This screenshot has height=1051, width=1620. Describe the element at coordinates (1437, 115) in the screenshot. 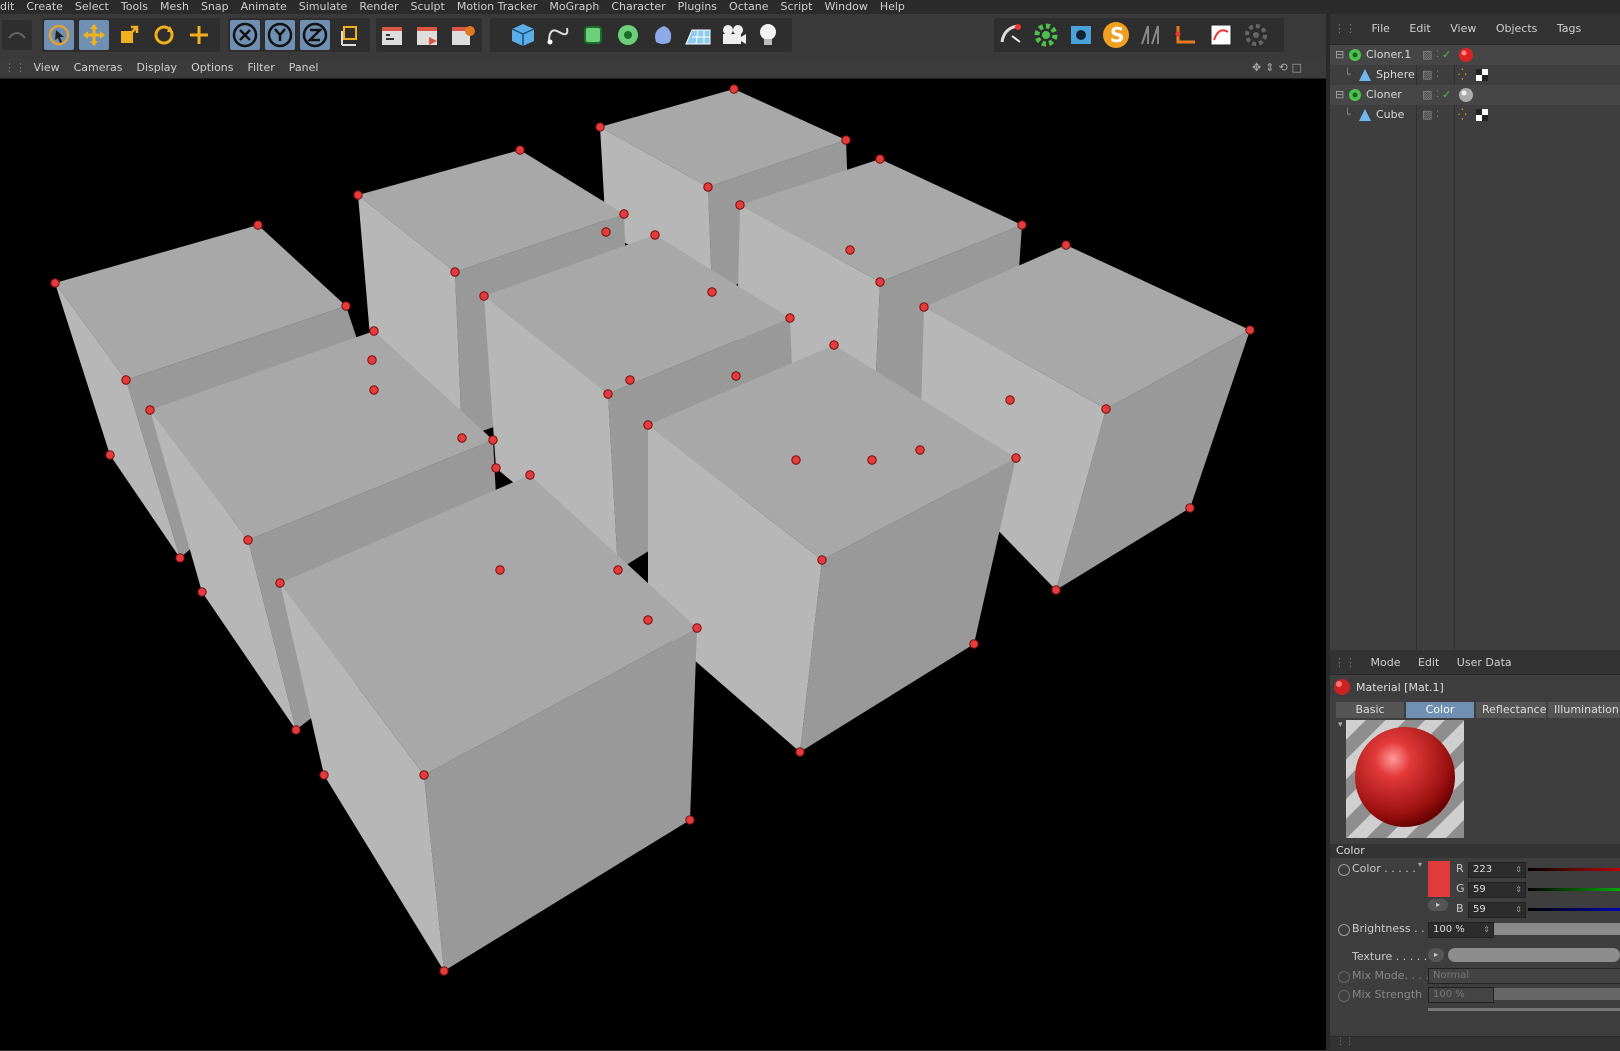

I see `visibility-dots-icon: ⁚` at that location.